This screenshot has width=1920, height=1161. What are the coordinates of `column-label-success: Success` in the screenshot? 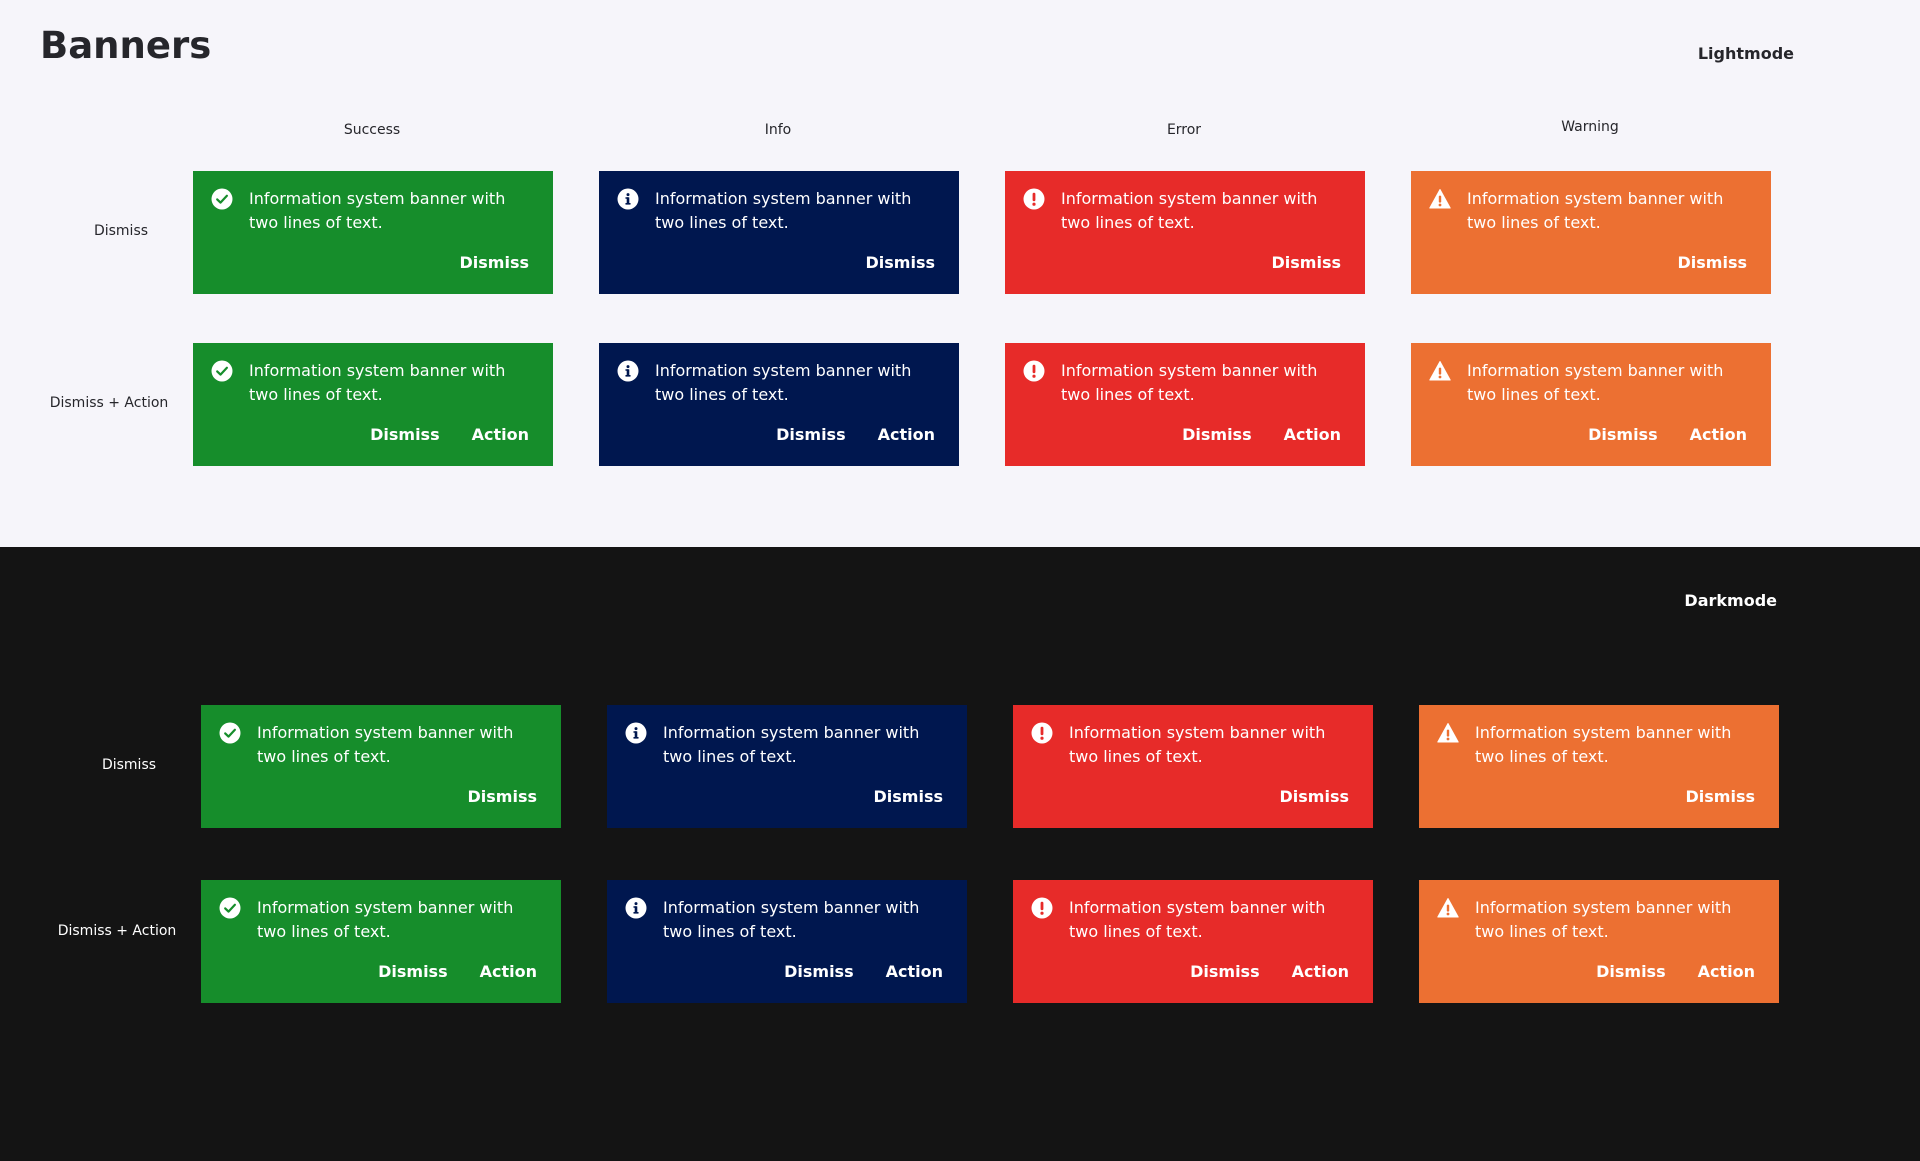 It's located at (372, 130).